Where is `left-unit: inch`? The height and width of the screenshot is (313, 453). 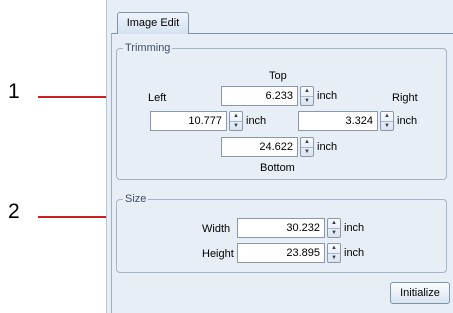 left-unit: inch is located at coordinates (256, 121).